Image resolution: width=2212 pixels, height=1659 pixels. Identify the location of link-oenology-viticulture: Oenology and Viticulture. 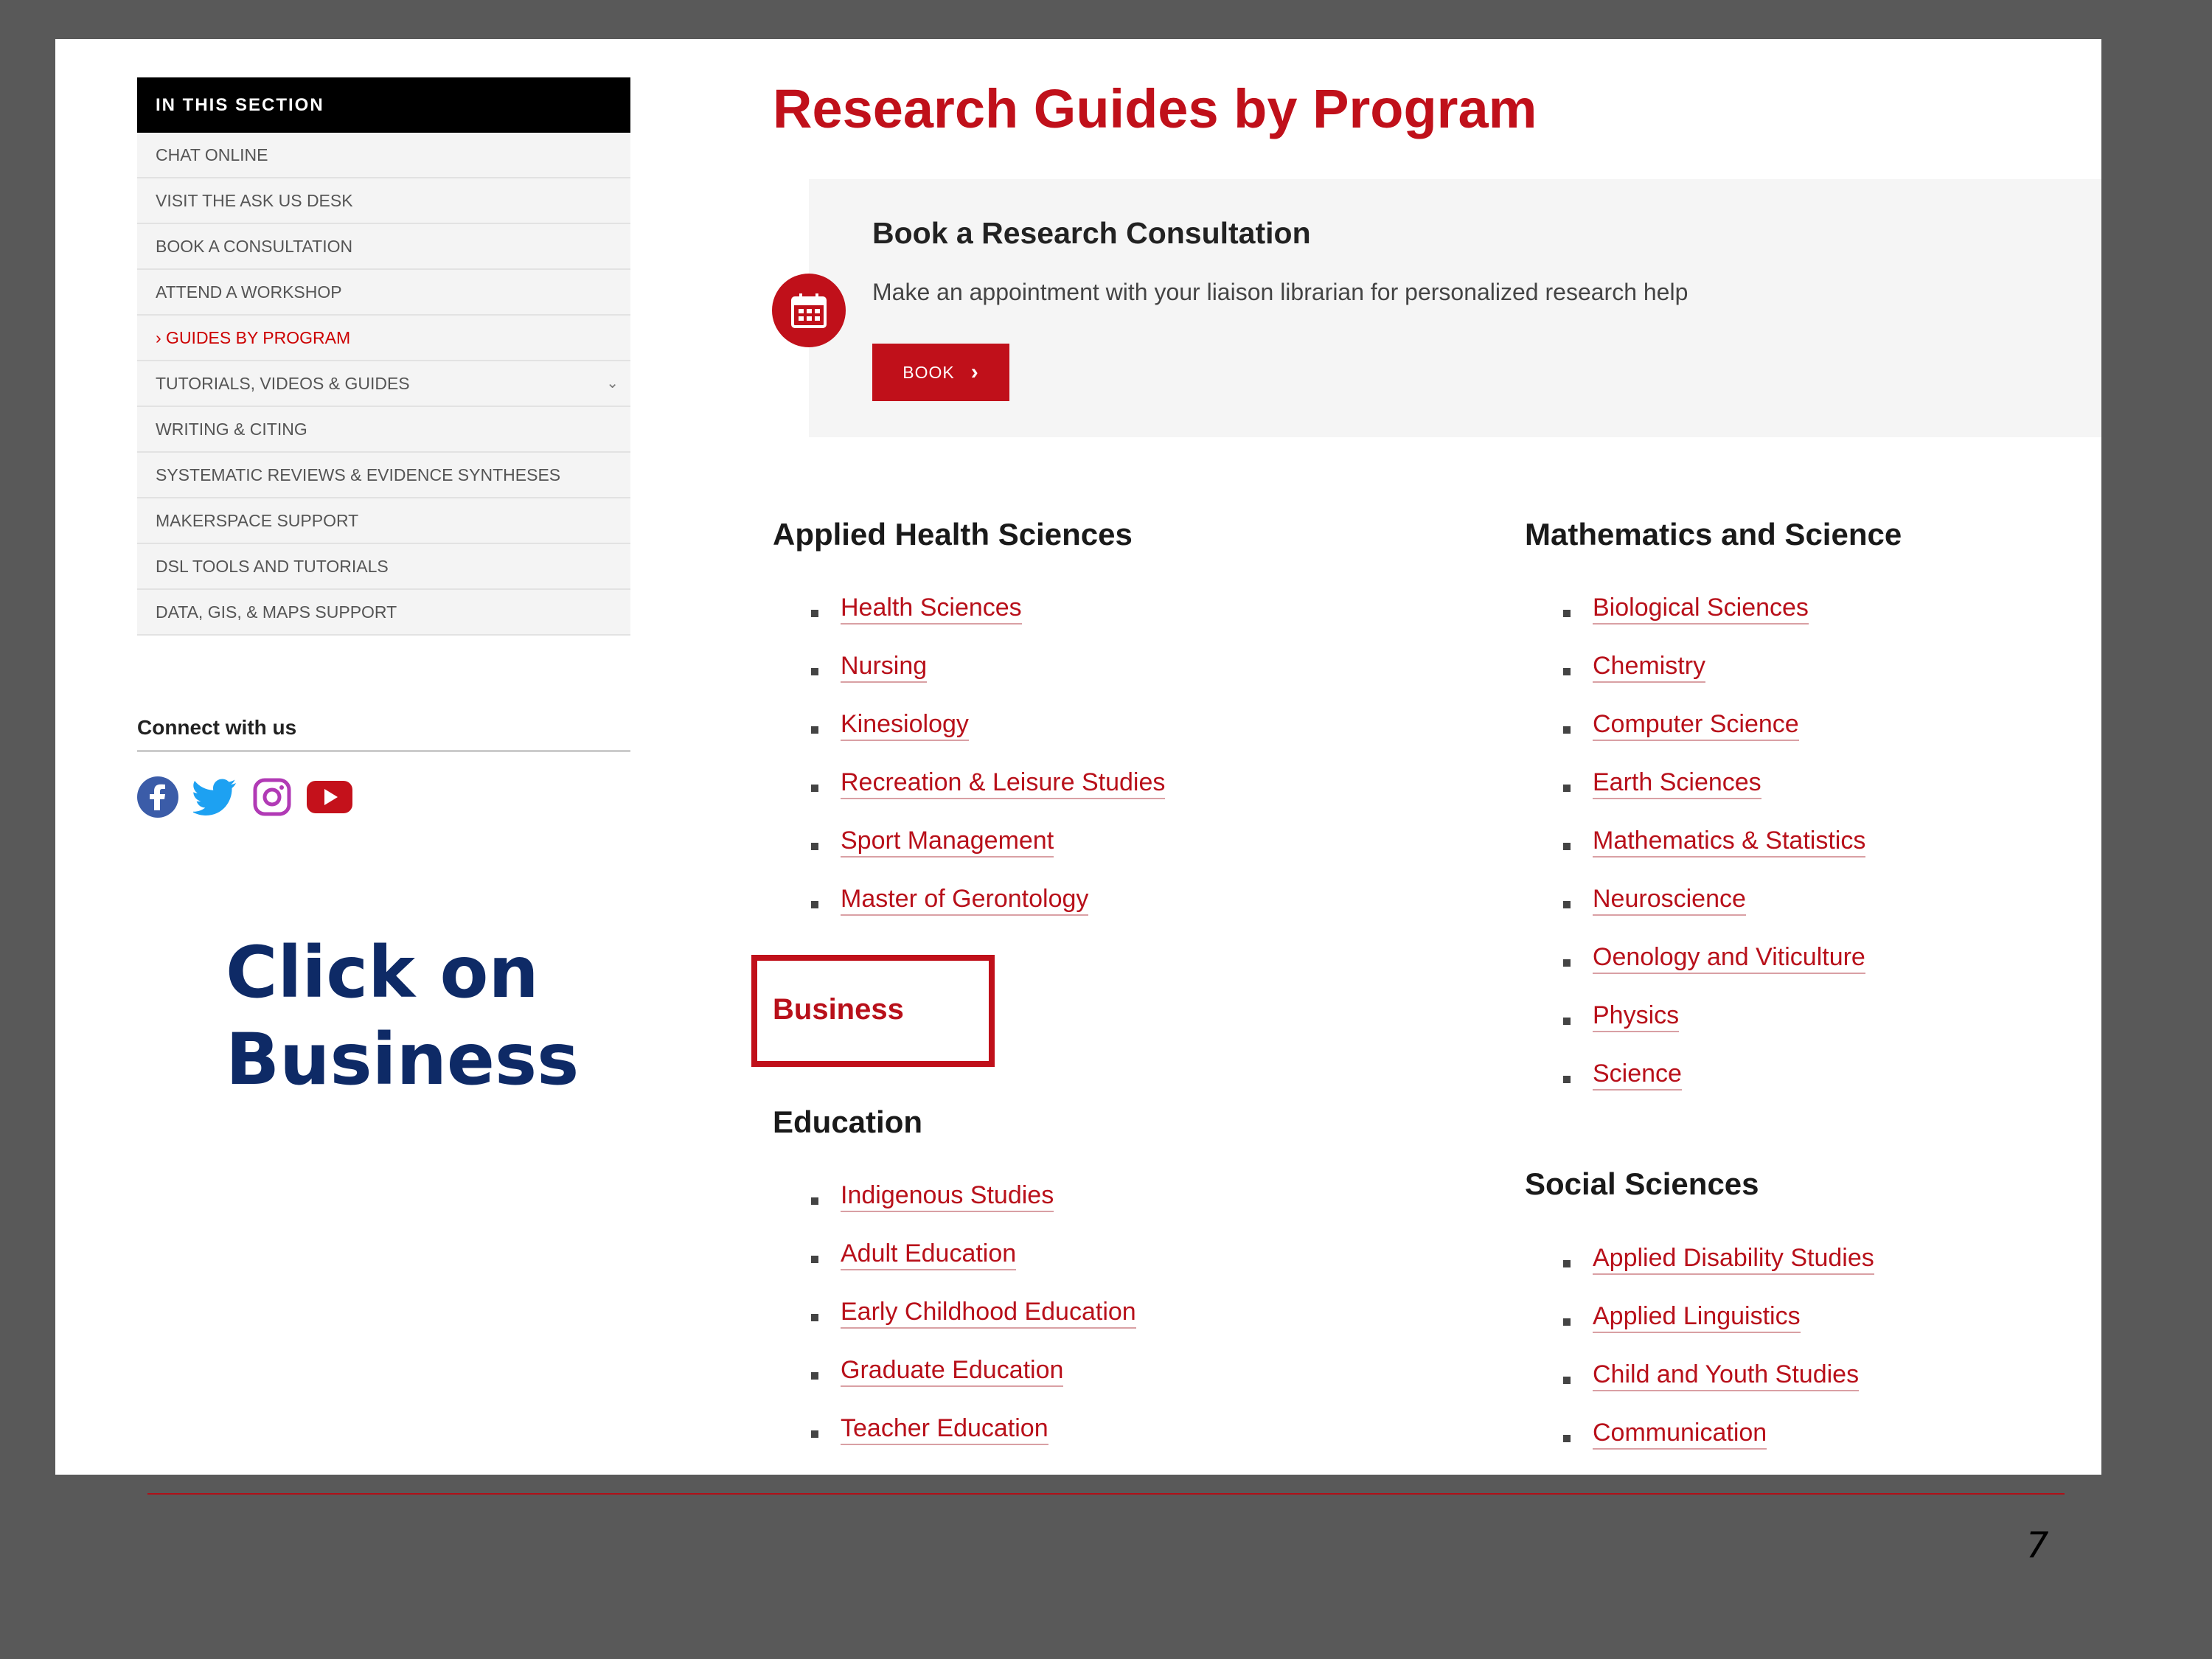
(1729, 958).